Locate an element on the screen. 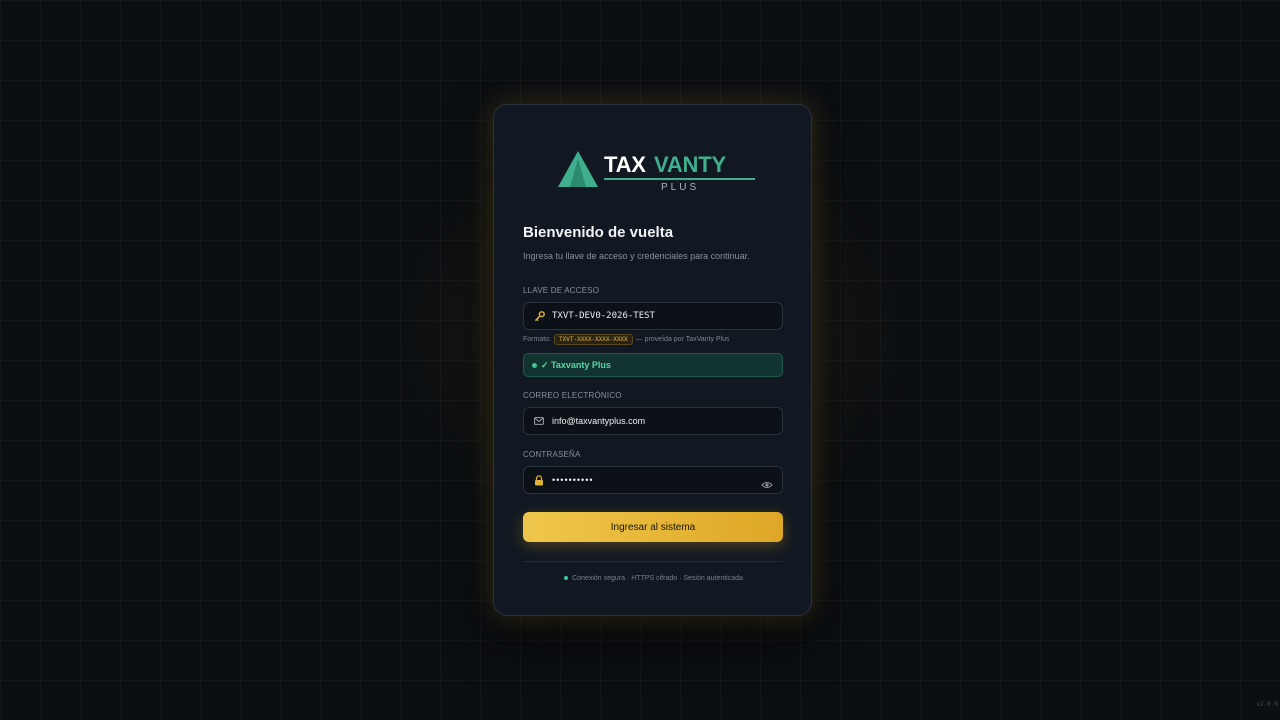  submit-button: Ingresar al sistema is located at coordinates (653, 527).